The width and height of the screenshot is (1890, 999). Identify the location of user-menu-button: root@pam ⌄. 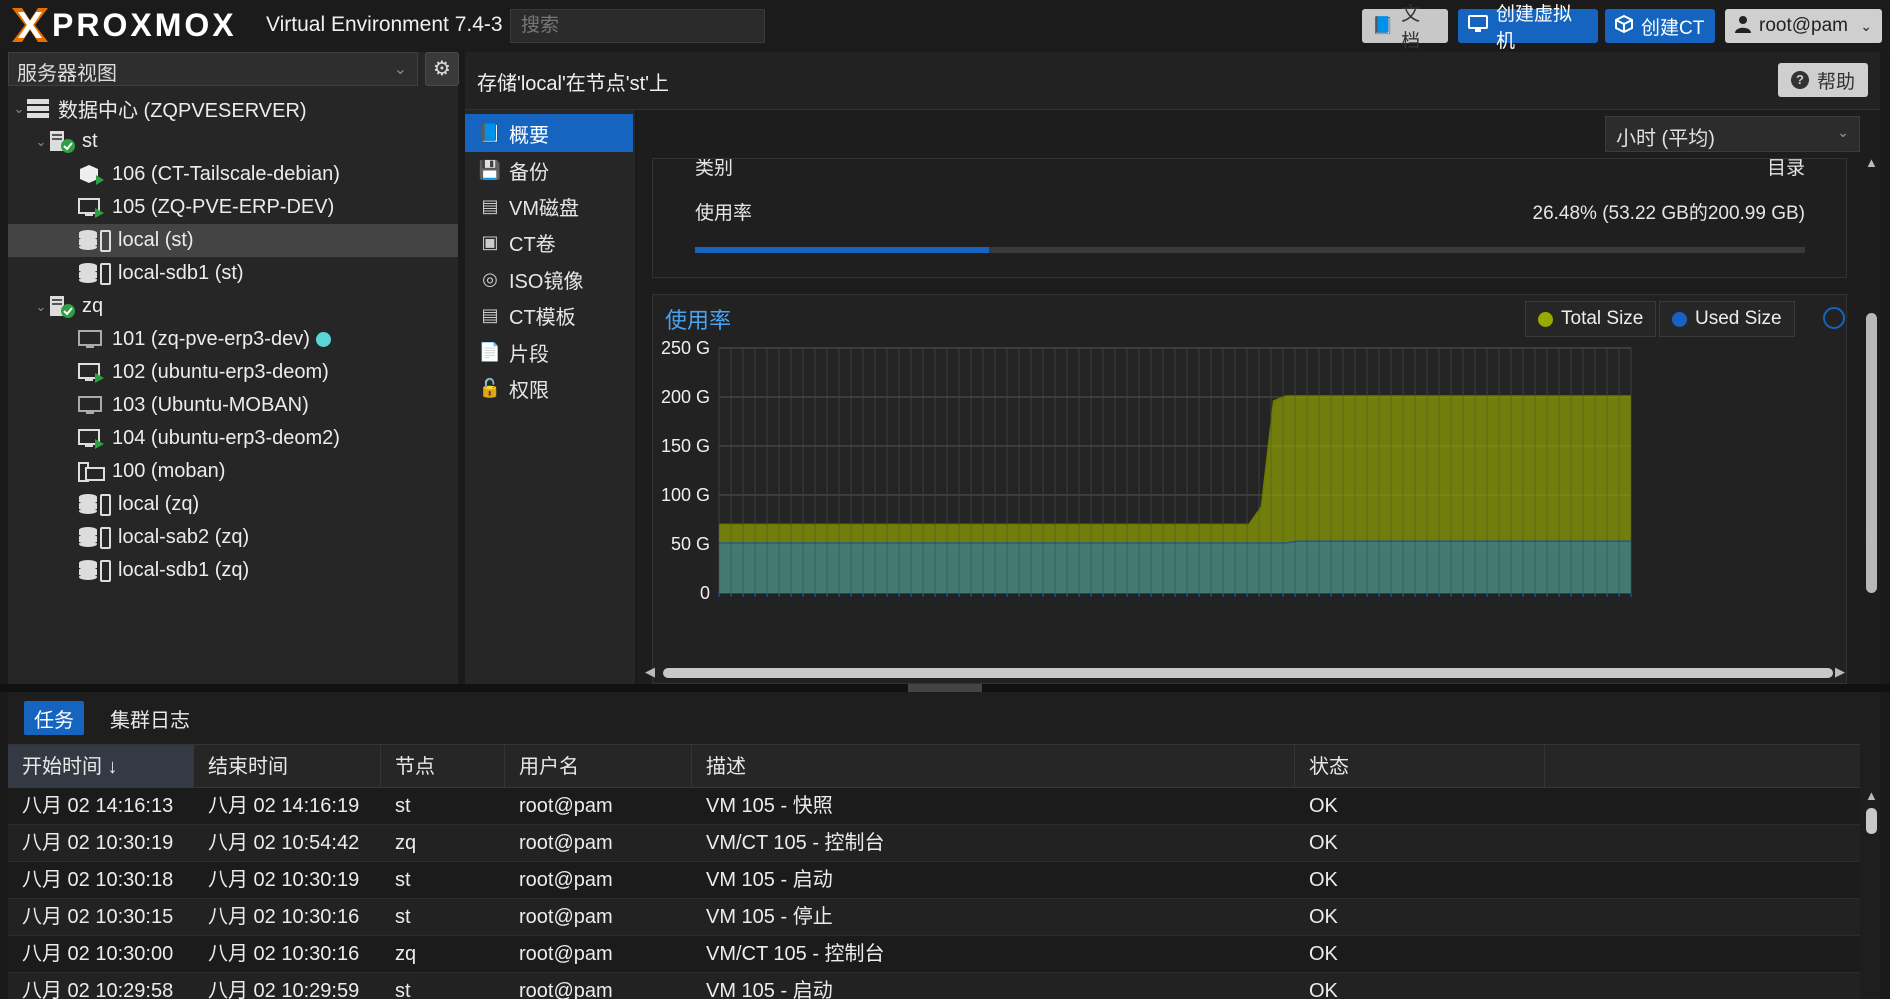
(1803, 26).